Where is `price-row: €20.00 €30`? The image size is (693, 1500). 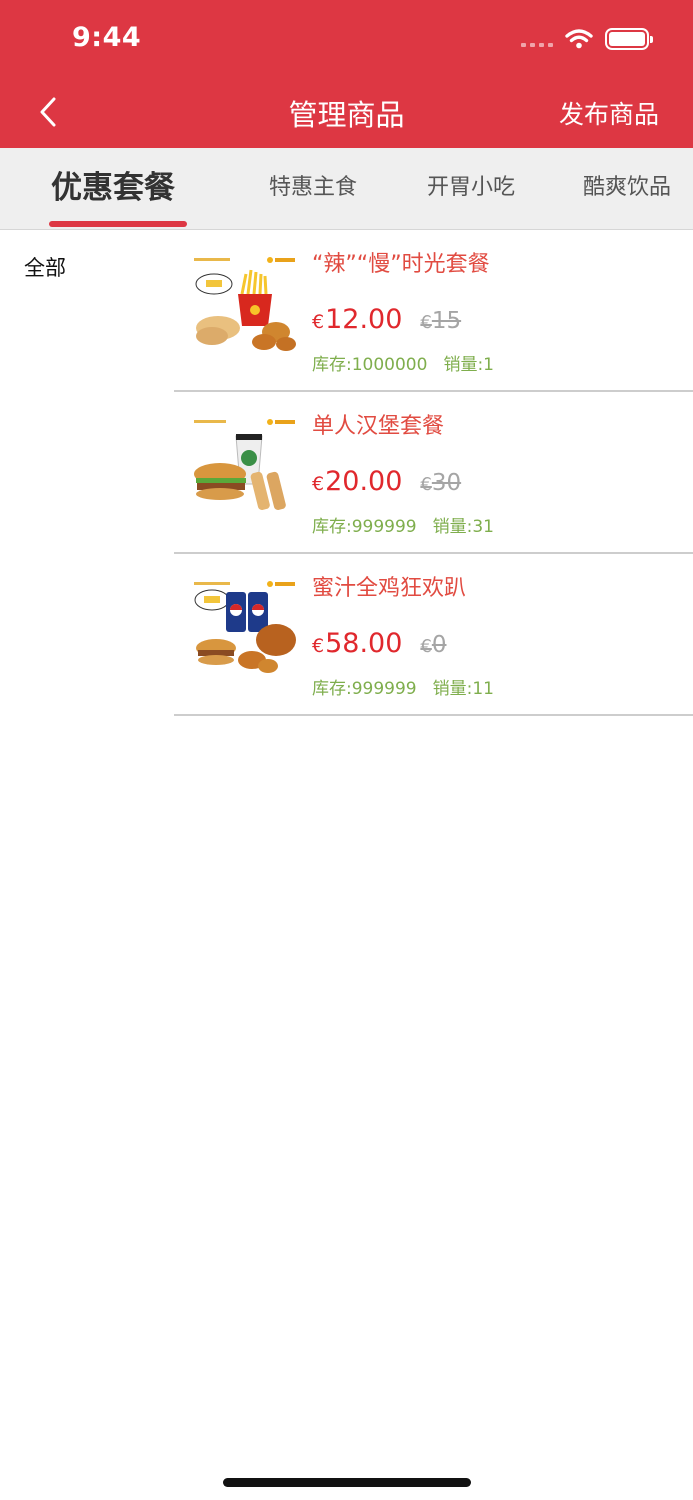
price-row: €20.00 €30 is located at coordinates (386, 481).